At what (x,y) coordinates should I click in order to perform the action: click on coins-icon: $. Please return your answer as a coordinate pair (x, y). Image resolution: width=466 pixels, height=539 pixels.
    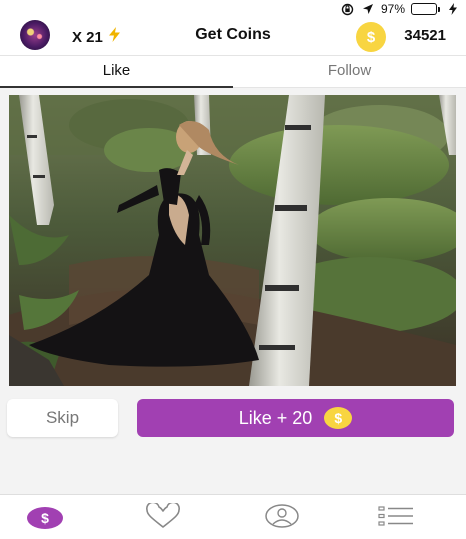
    Looking at the image, I should click on (45, 518).